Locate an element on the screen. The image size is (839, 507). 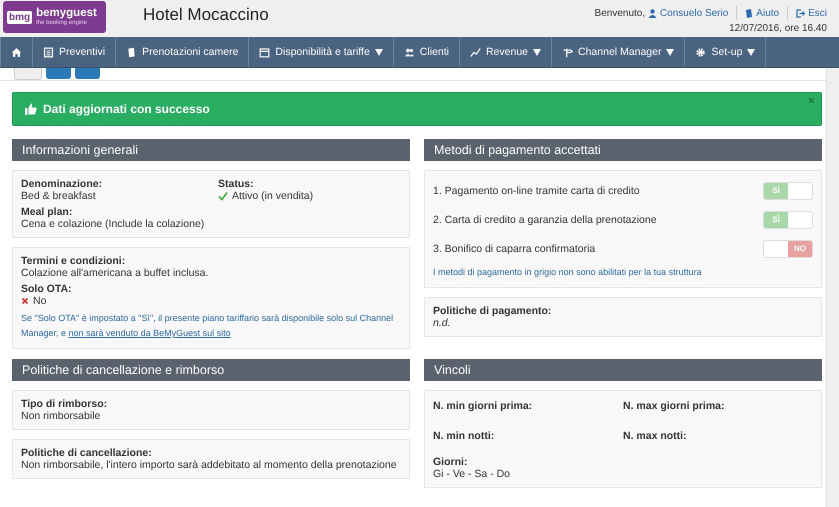
field-label: Politiche di cancellazione: is located at coordinates (87, 453).